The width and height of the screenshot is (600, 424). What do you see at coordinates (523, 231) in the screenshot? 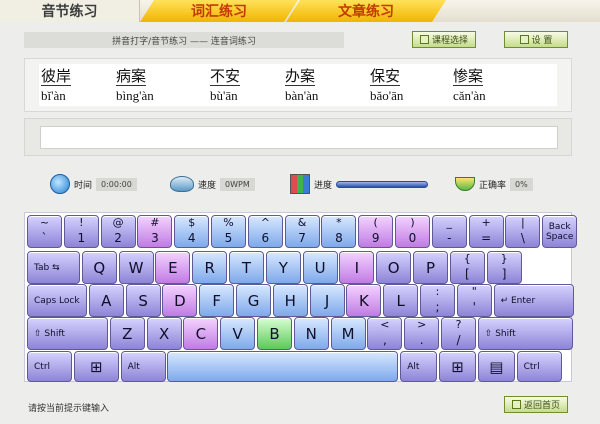
I see `key-backslash: | \` at bounding box center [523, 231].